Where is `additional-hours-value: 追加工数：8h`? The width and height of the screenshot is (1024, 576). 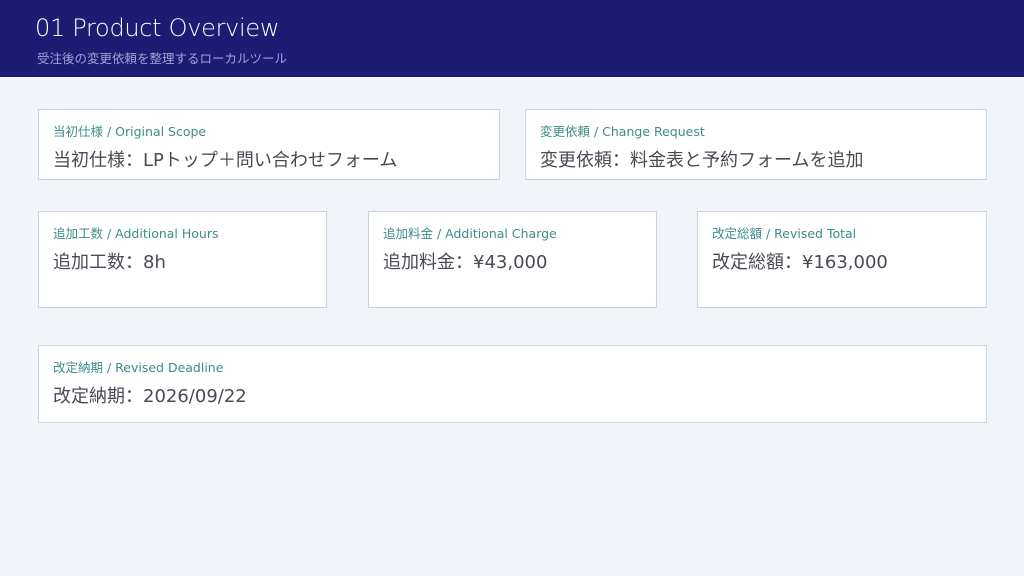
additional-hours-value: 追加工数：8h is located at coordinates (109, 262).